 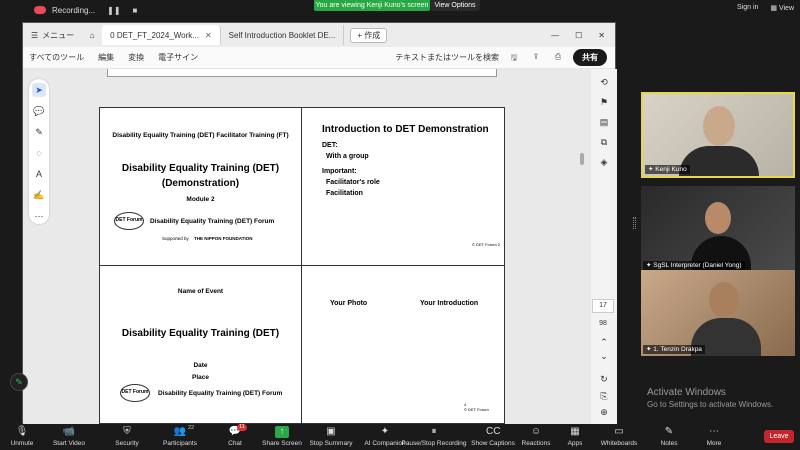 What do you see at coordinates (619, 431) in the screenshot?
I see `whiteboard-icon: ▭` at bounding box center [619, 431].